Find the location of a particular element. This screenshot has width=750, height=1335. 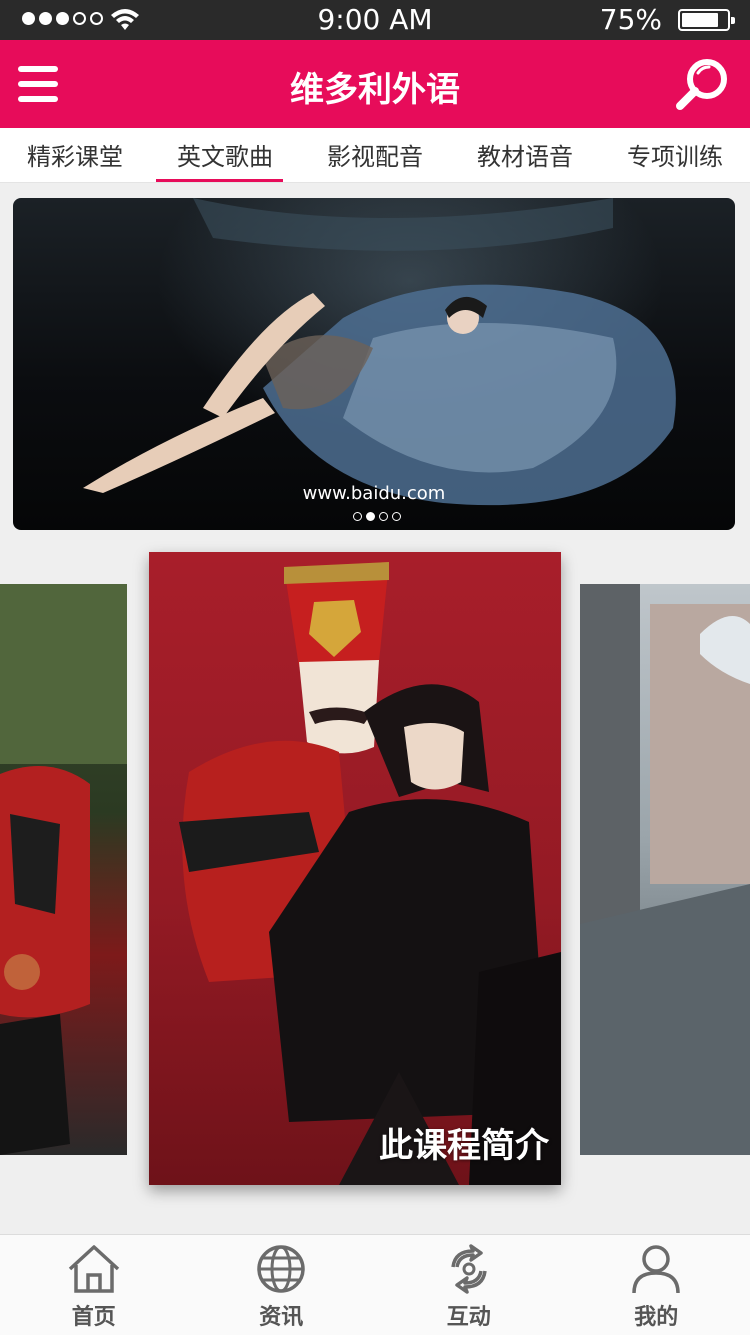

tab-jiaocai-yuyin: 教材语音 is located at coordinates (525, 155).